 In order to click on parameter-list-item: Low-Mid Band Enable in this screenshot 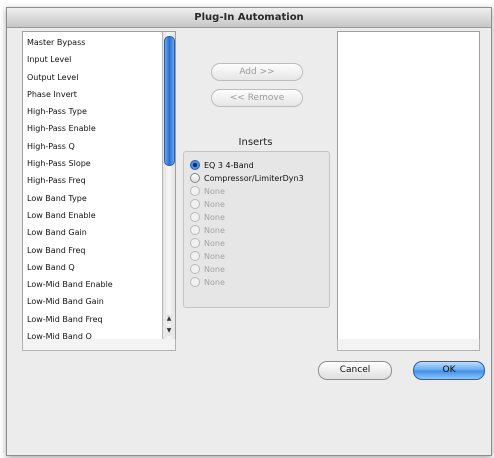, I will do `click(99, 284)`.